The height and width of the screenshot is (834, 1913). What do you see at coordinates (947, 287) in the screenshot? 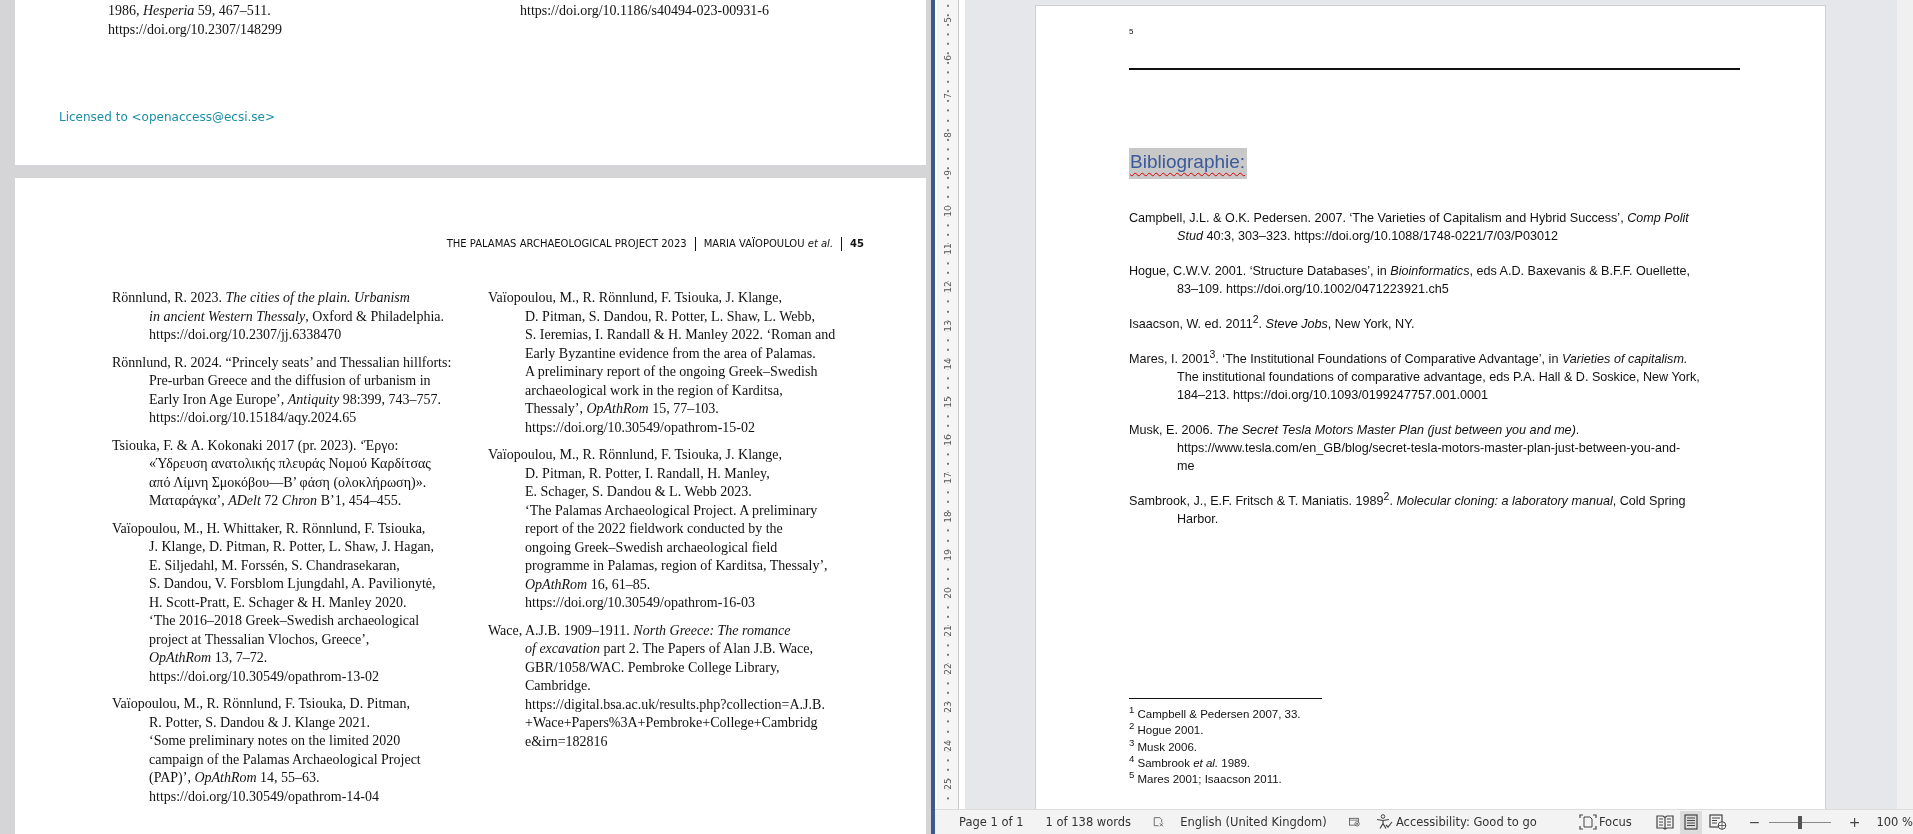
I see `ruler-number: 12` at bounding box center [947, 287].